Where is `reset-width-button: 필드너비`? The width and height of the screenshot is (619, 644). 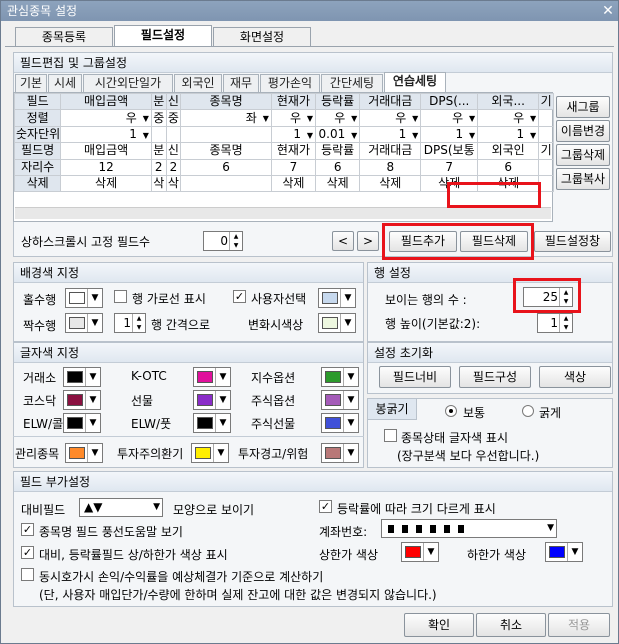 reset-width-button: 필드너비 is located at coordinates (415, 377).